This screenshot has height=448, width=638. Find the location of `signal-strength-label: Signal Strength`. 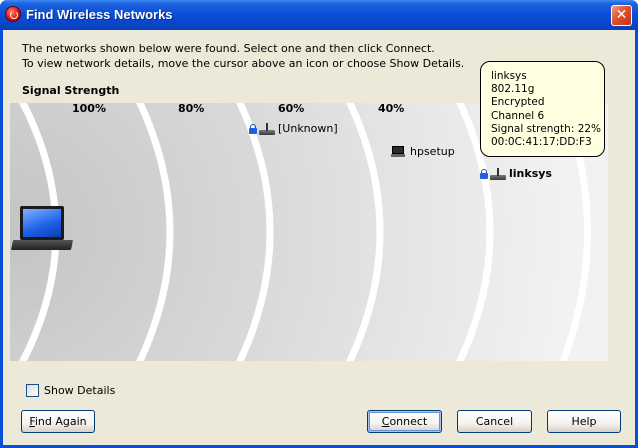

signal-strength-label: Signal Strength is located at coordinates (71, 90).